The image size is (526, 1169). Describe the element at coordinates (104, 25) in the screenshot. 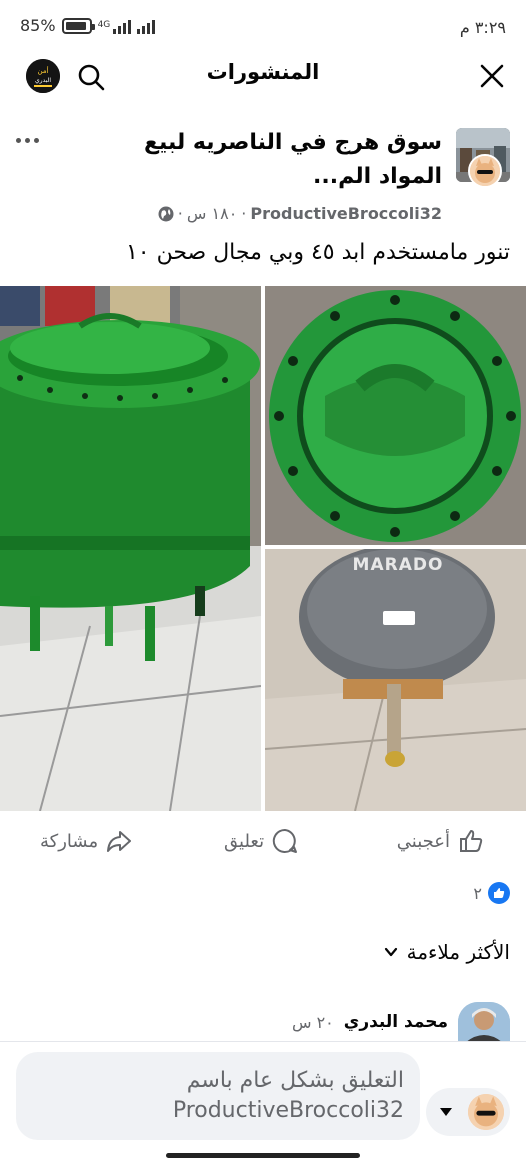

I see `network-label: 4G` at that location.